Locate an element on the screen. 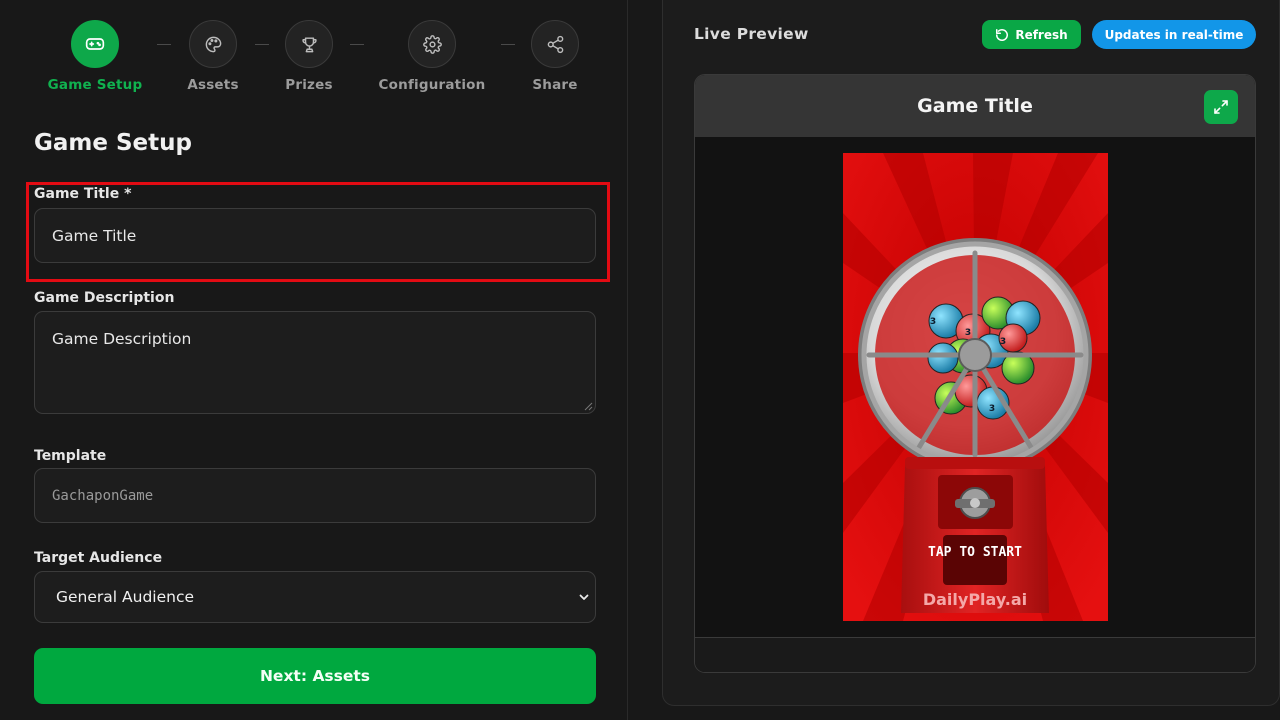 This screenshot has width=1280, height=720. gamepad-icon is located at coordinates (95, 44).